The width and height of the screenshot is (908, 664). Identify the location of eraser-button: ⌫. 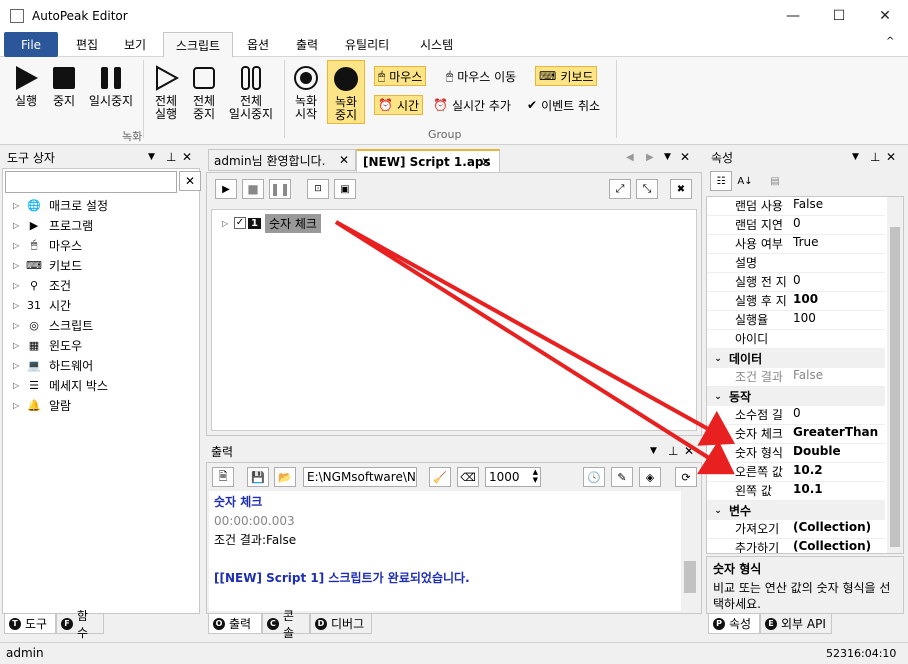
(468, 477).